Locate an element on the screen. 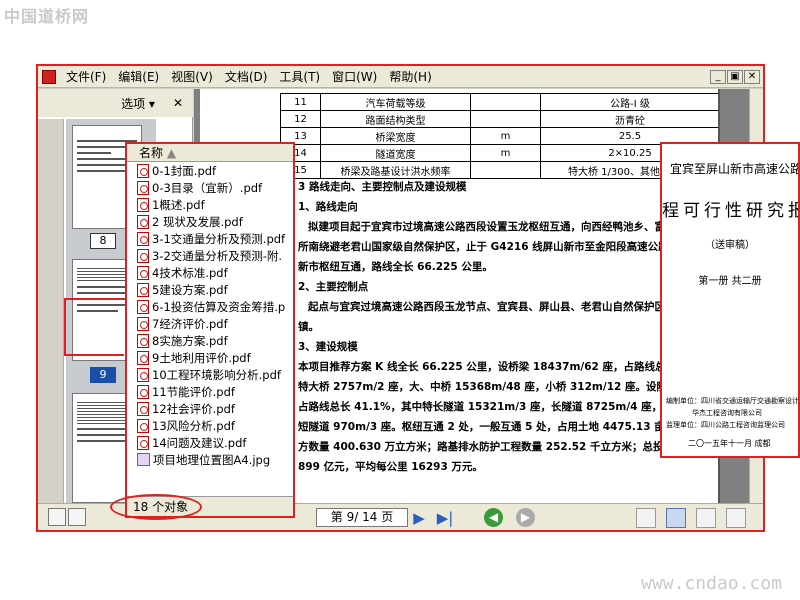 This screenshot has width=800, height=600. menu-view: 视图(V) is located at coordinates (192, 76).